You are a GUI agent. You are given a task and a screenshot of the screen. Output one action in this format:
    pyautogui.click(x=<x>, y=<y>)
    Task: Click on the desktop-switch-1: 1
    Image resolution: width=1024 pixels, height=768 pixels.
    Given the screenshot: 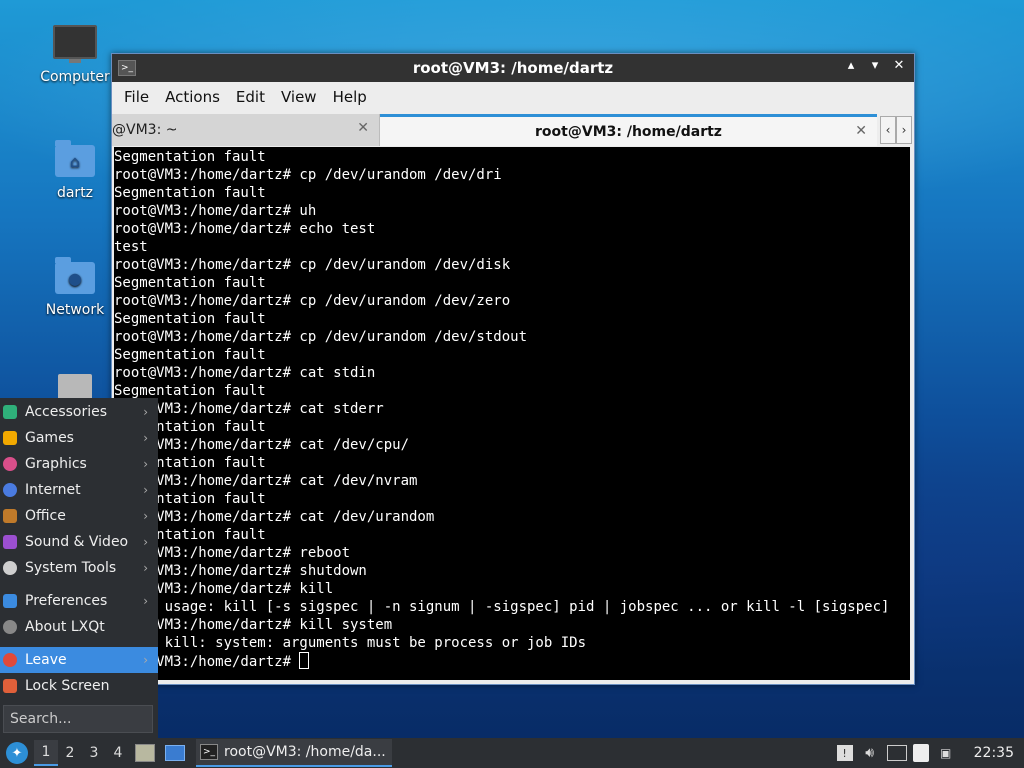 What is the action you would take?
    pyautogui.click(x=46, y=753)
    